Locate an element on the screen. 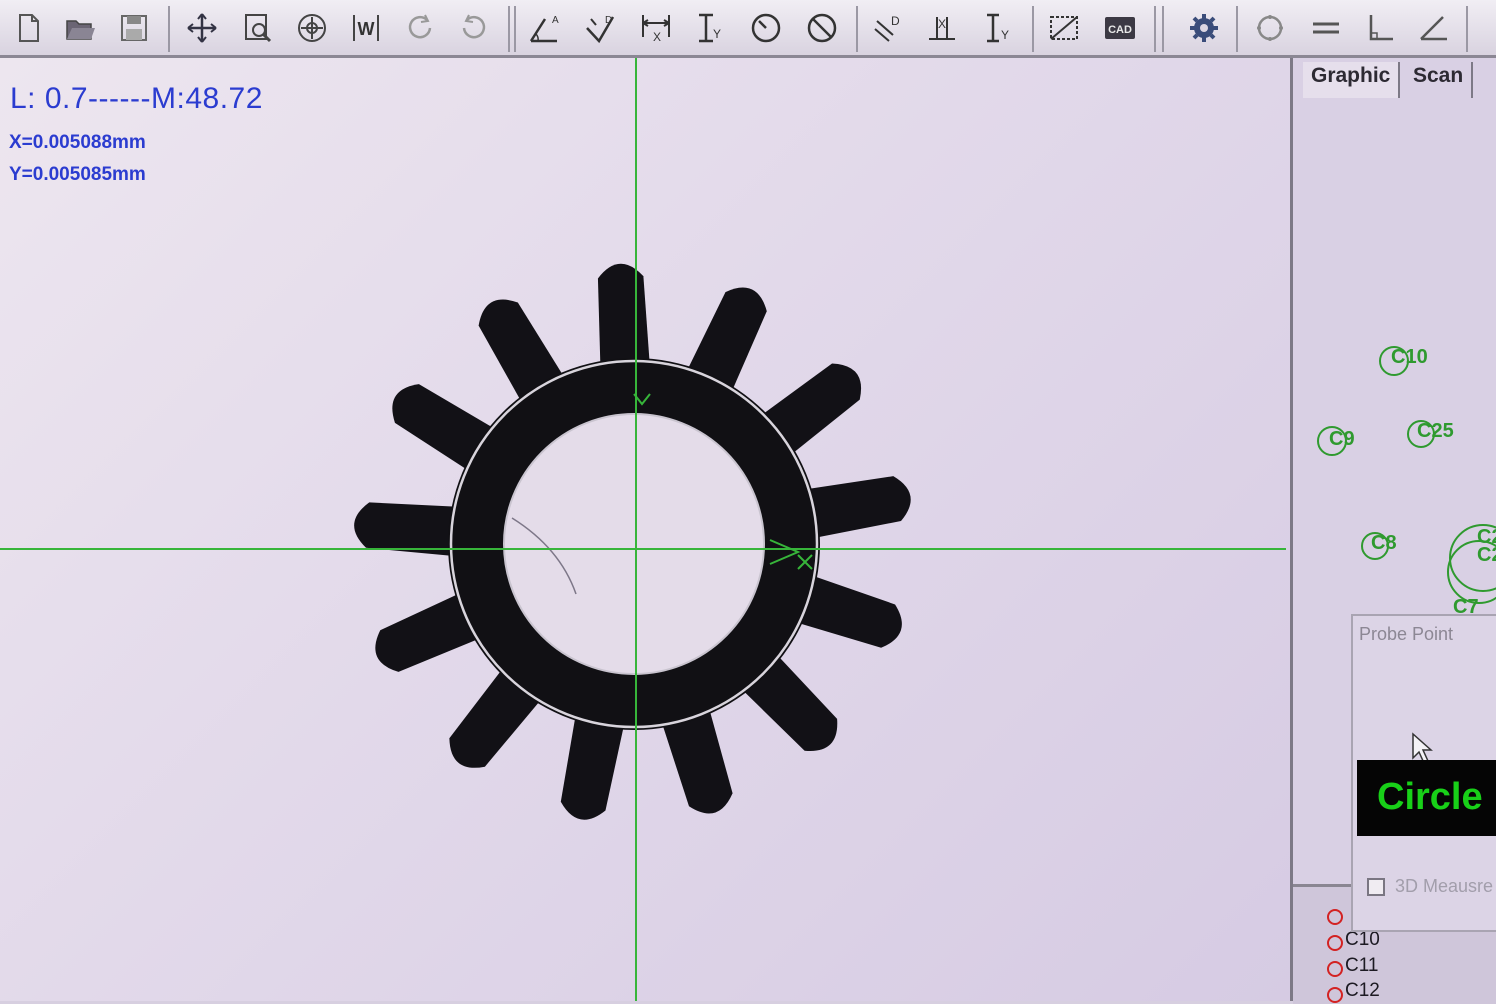 This screenshot has width=1496, height=1004. w-icon: W is located at coordinates (366, 28).